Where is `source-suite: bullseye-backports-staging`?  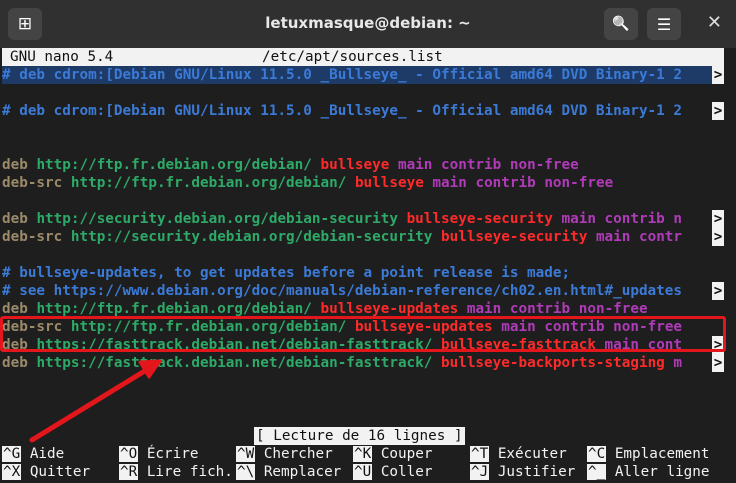
source-suite: bullseye-backports-staging is located at coordinates (553, 363).